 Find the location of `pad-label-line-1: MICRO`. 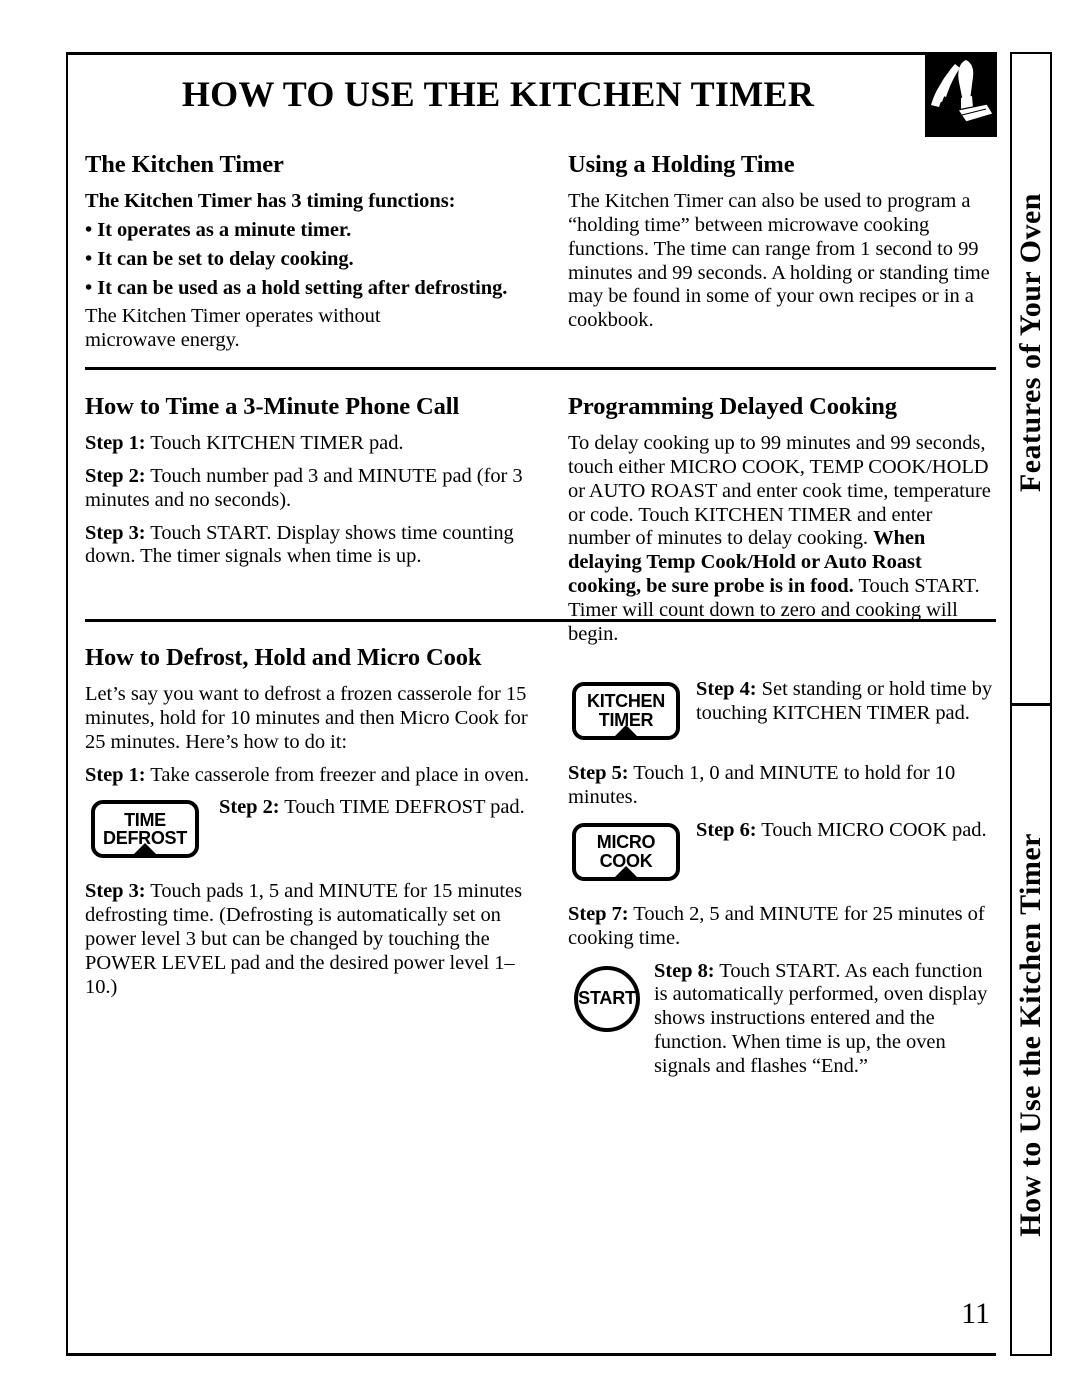

pad-label-line-1: MICRO is located at coordinates (626, 842).